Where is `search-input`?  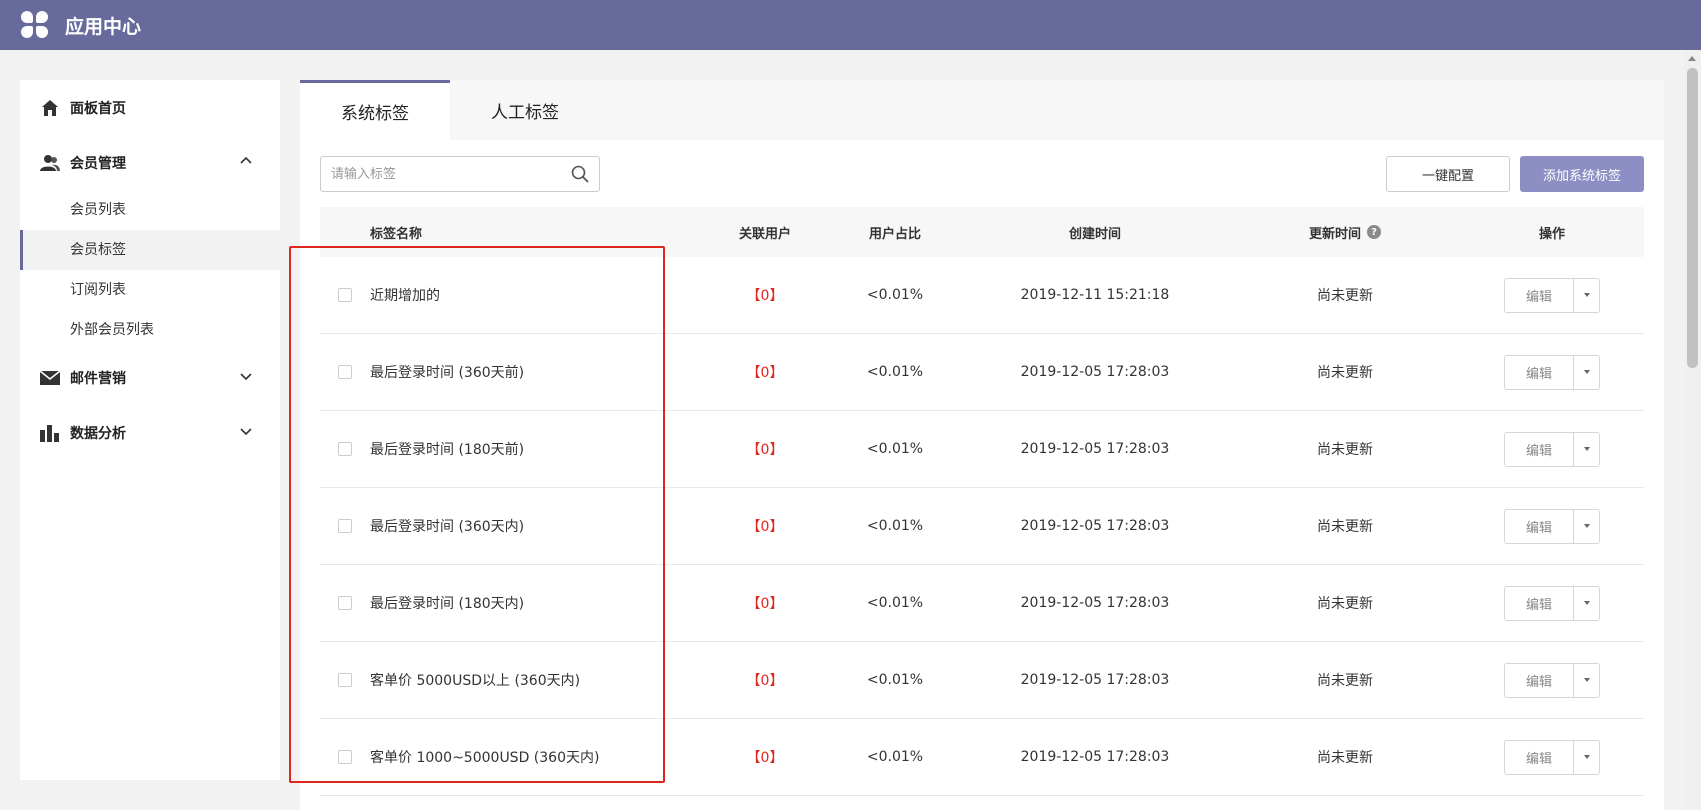
search-input is located at coordinates (448, 174).